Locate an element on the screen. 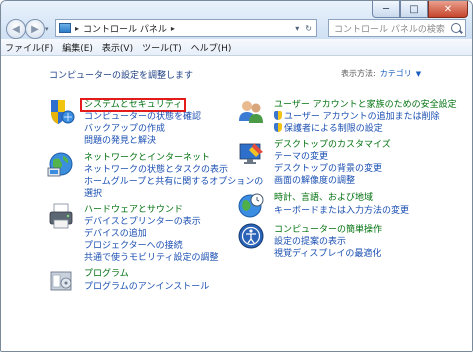  link-homegroup-options: ホームグループと共有に関するオプションの is located at coordinates (173, 180).